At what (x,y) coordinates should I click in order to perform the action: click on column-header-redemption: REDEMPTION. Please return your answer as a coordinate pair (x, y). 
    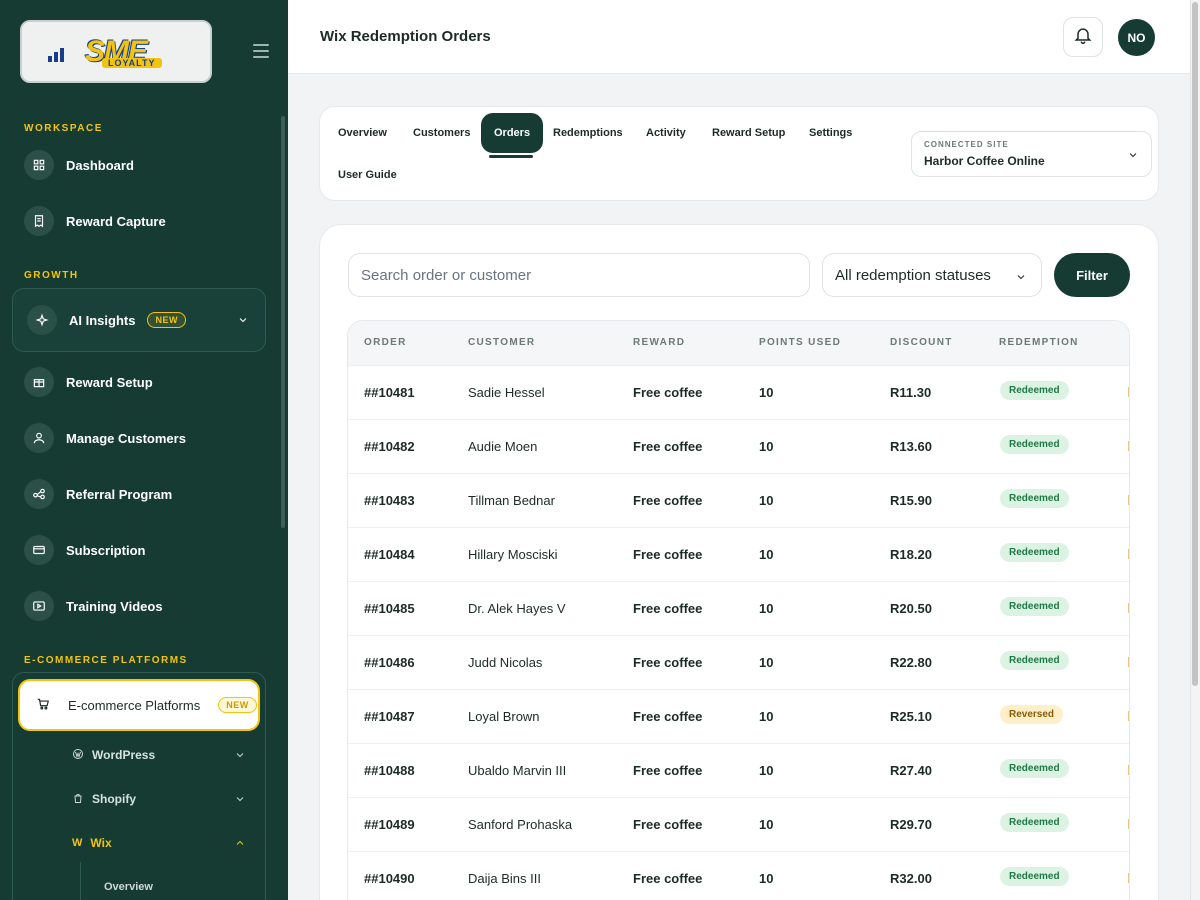
    Looking at the image, I should click on (1039, 342).